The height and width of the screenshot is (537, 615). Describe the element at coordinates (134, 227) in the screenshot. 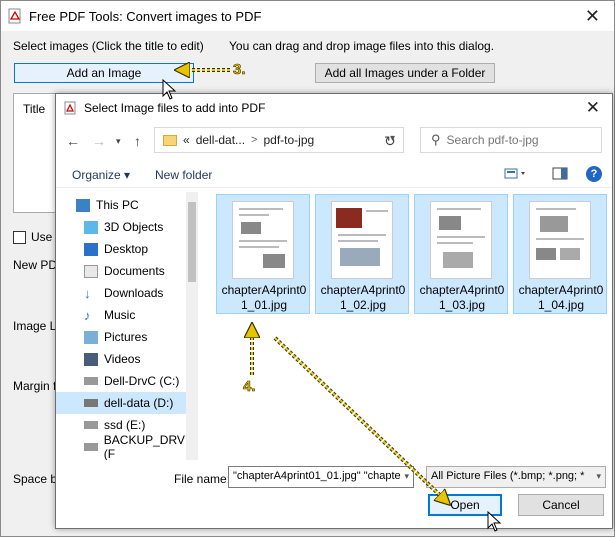

I see `nav-item-label: 3D Objects` at that location.